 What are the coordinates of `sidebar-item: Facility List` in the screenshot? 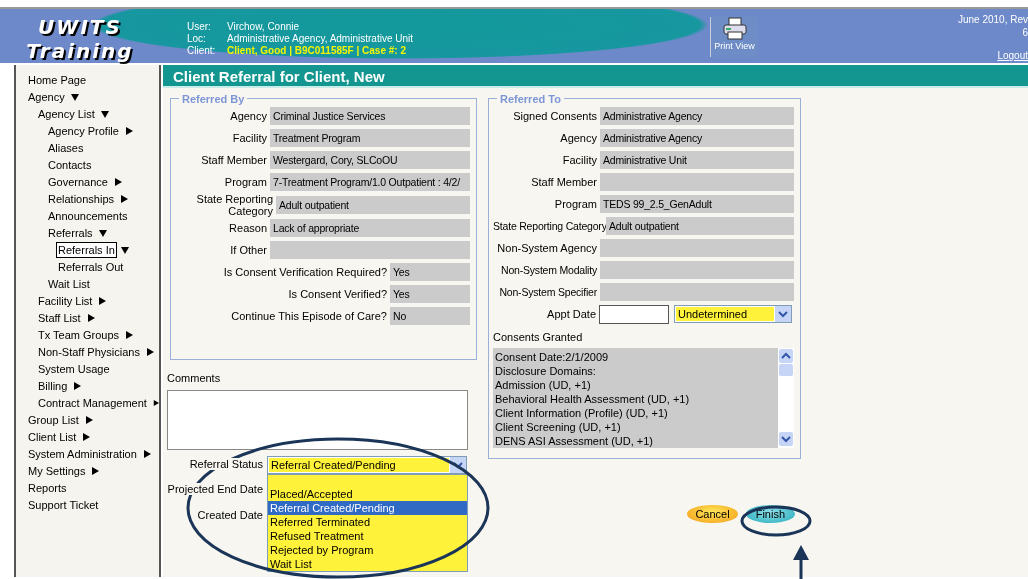 It's located at (65, 300).